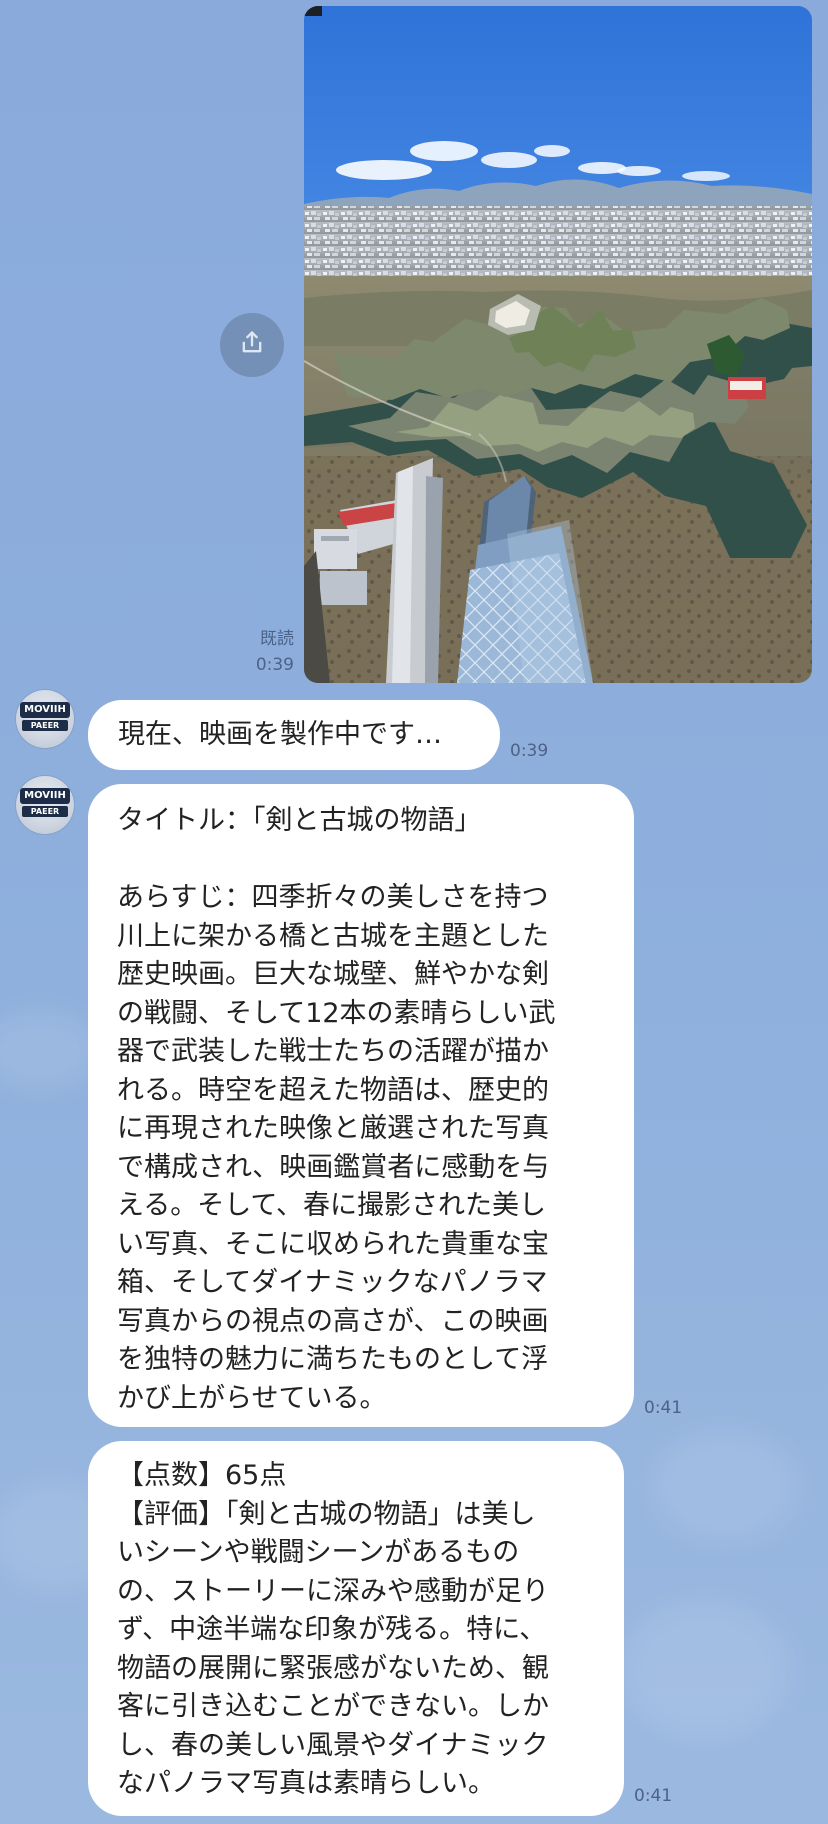 The image size is (828, 1824). Describe the element at coordinates (529, 751) in the screenshot. I see `message-time: 0:39` at that location.